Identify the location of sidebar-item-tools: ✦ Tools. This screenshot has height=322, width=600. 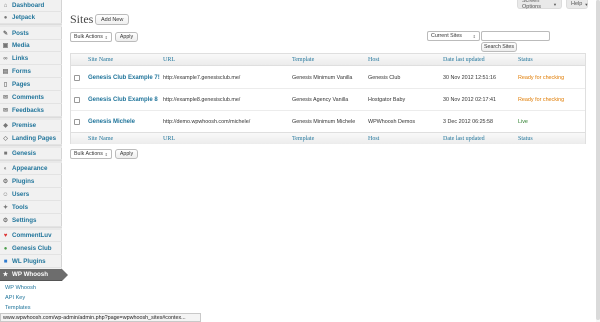
(31, 208).